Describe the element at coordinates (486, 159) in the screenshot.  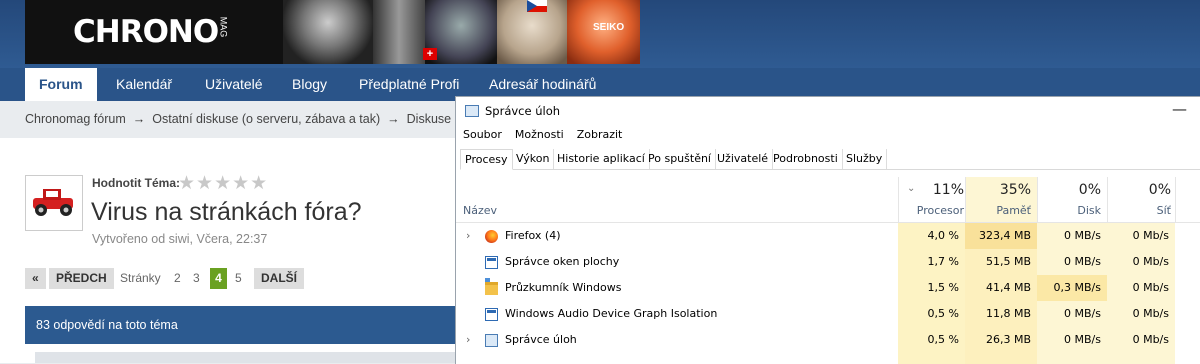
I see `tab-processes: Procesy` at that location.